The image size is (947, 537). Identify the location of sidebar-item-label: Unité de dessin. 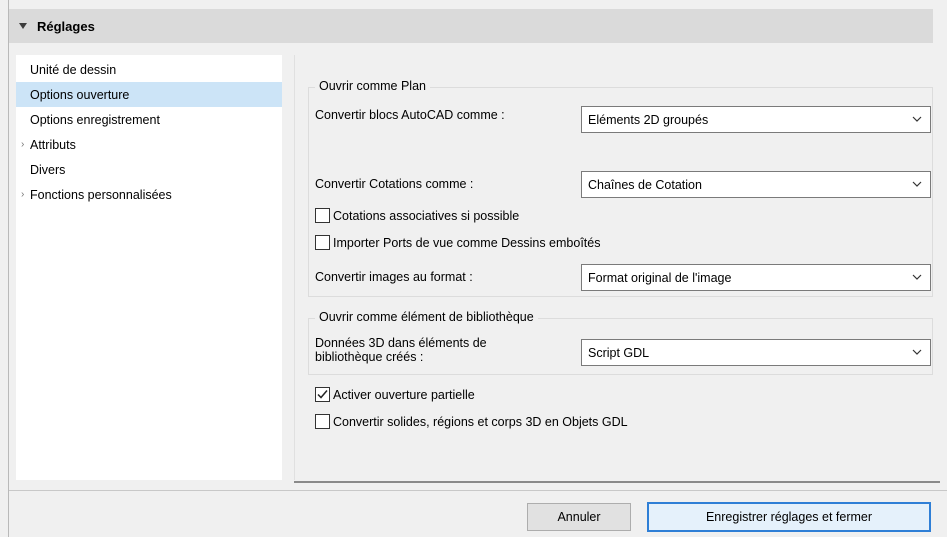
(73, 69).